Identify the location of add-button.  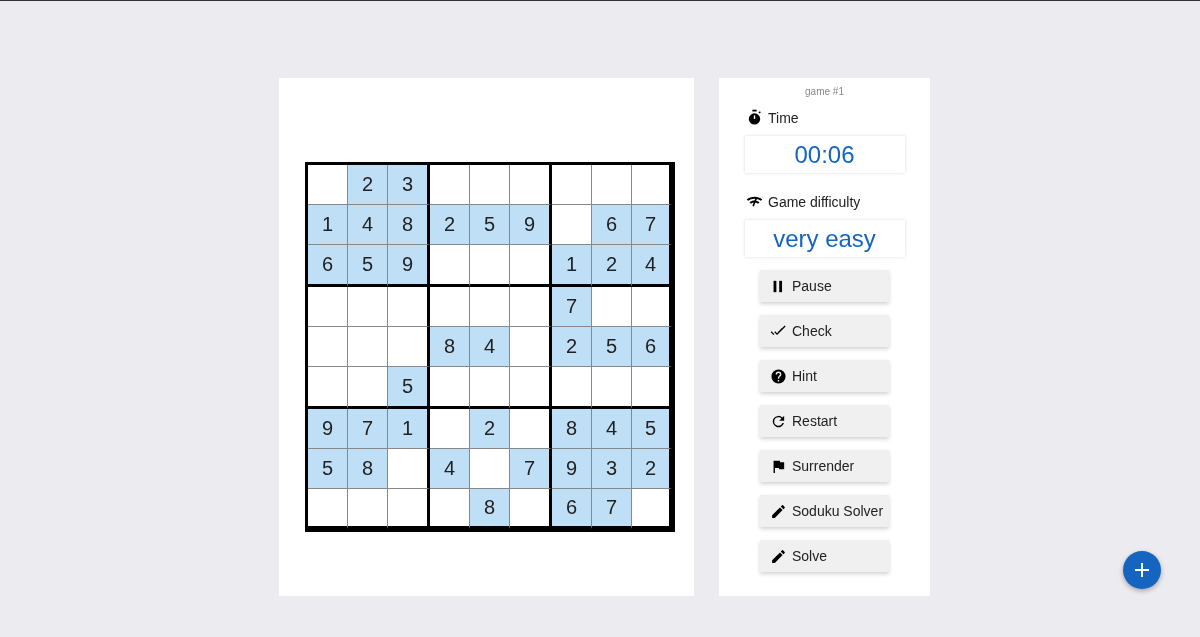
(1142, 570).